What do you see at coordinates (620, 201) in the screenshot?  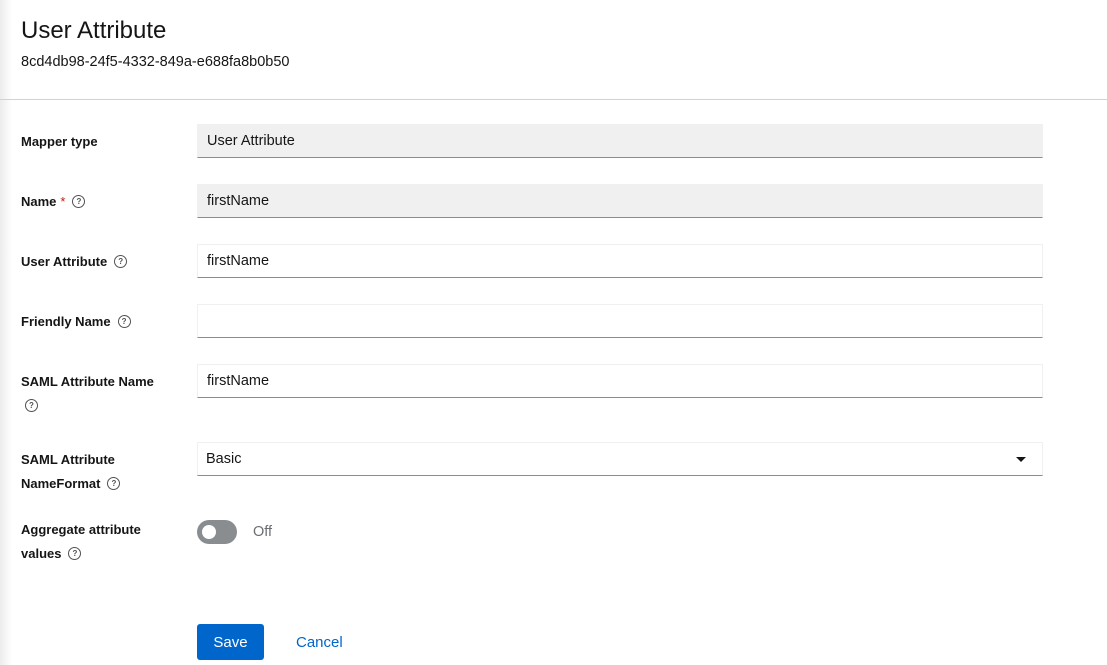 I see `name-field: firstName` at bounding box center [620, 201].